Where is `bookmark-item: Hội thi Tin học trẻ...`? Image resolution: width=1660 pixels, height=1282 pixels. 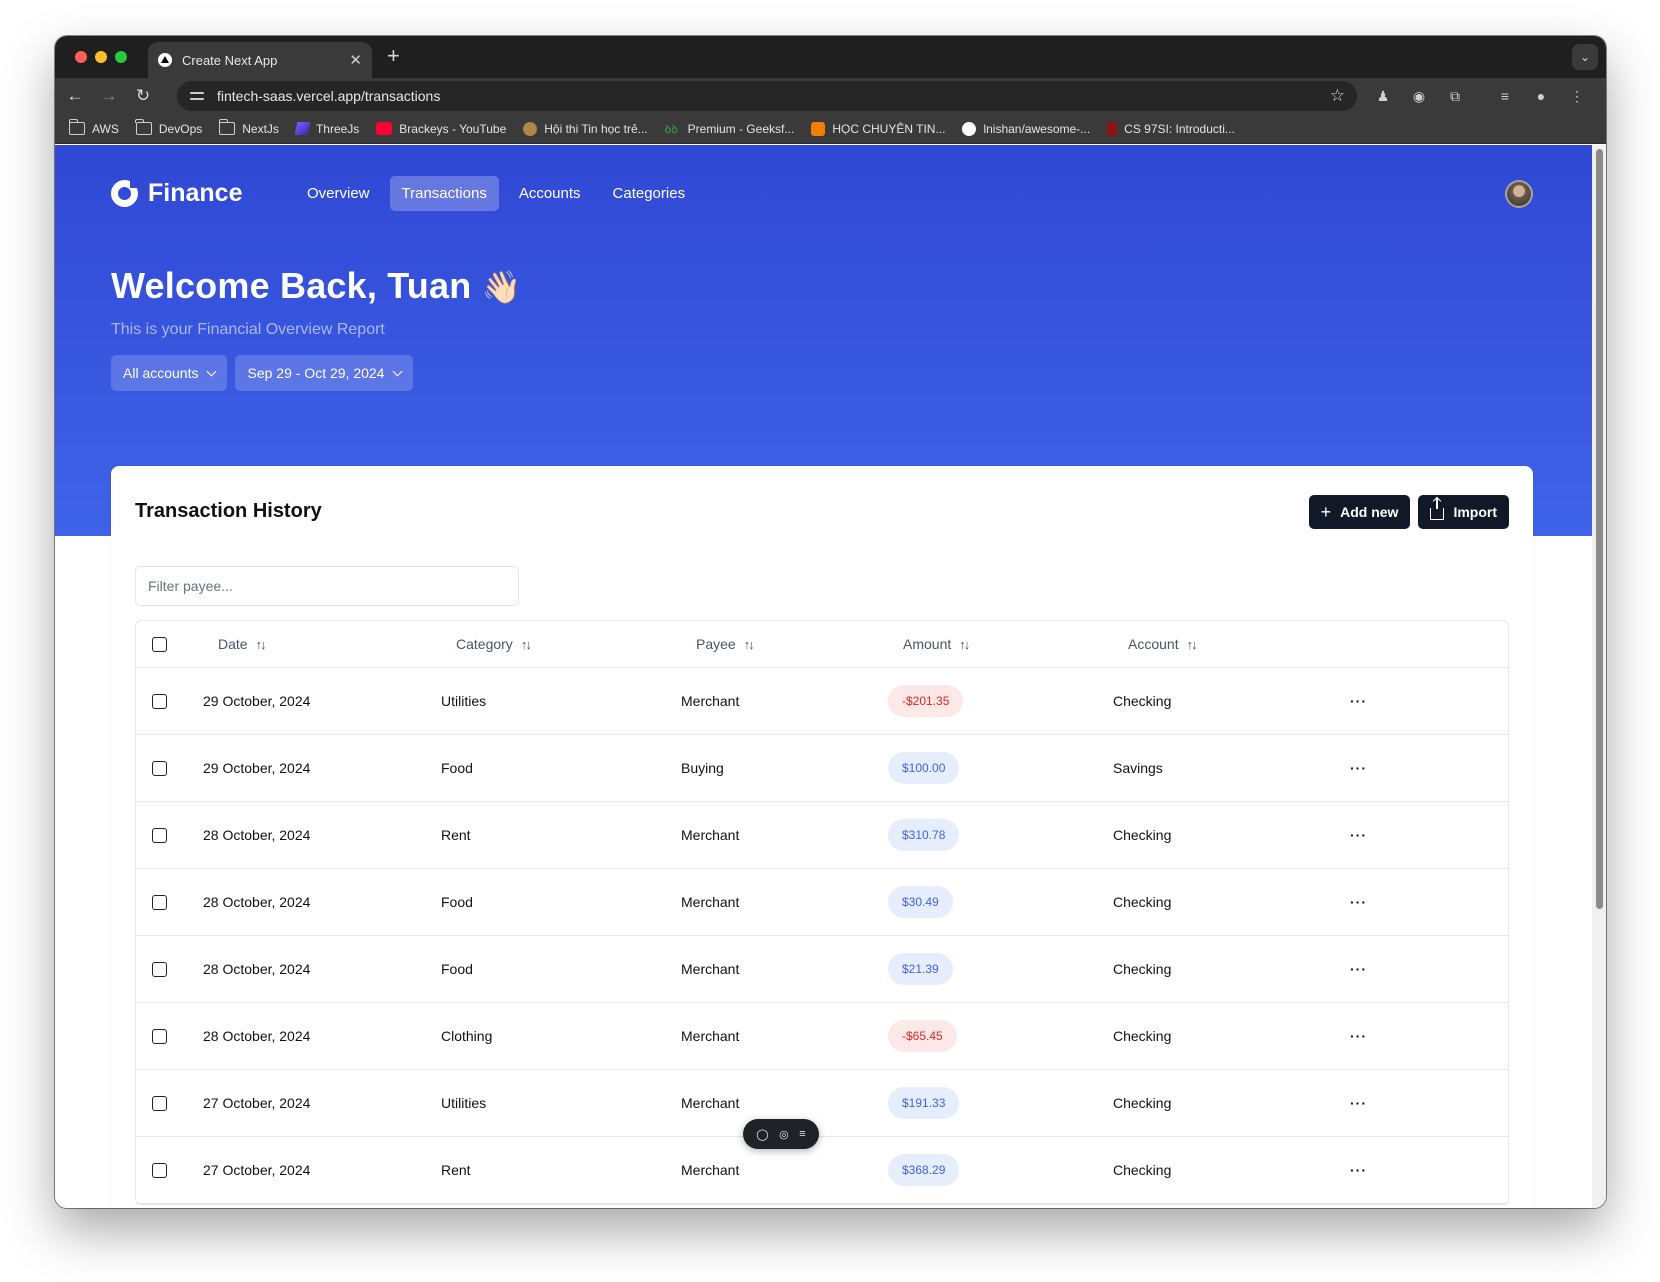 bookmark-item: Hội thi Tin học trẻ... is located at coordinates (585, 128).